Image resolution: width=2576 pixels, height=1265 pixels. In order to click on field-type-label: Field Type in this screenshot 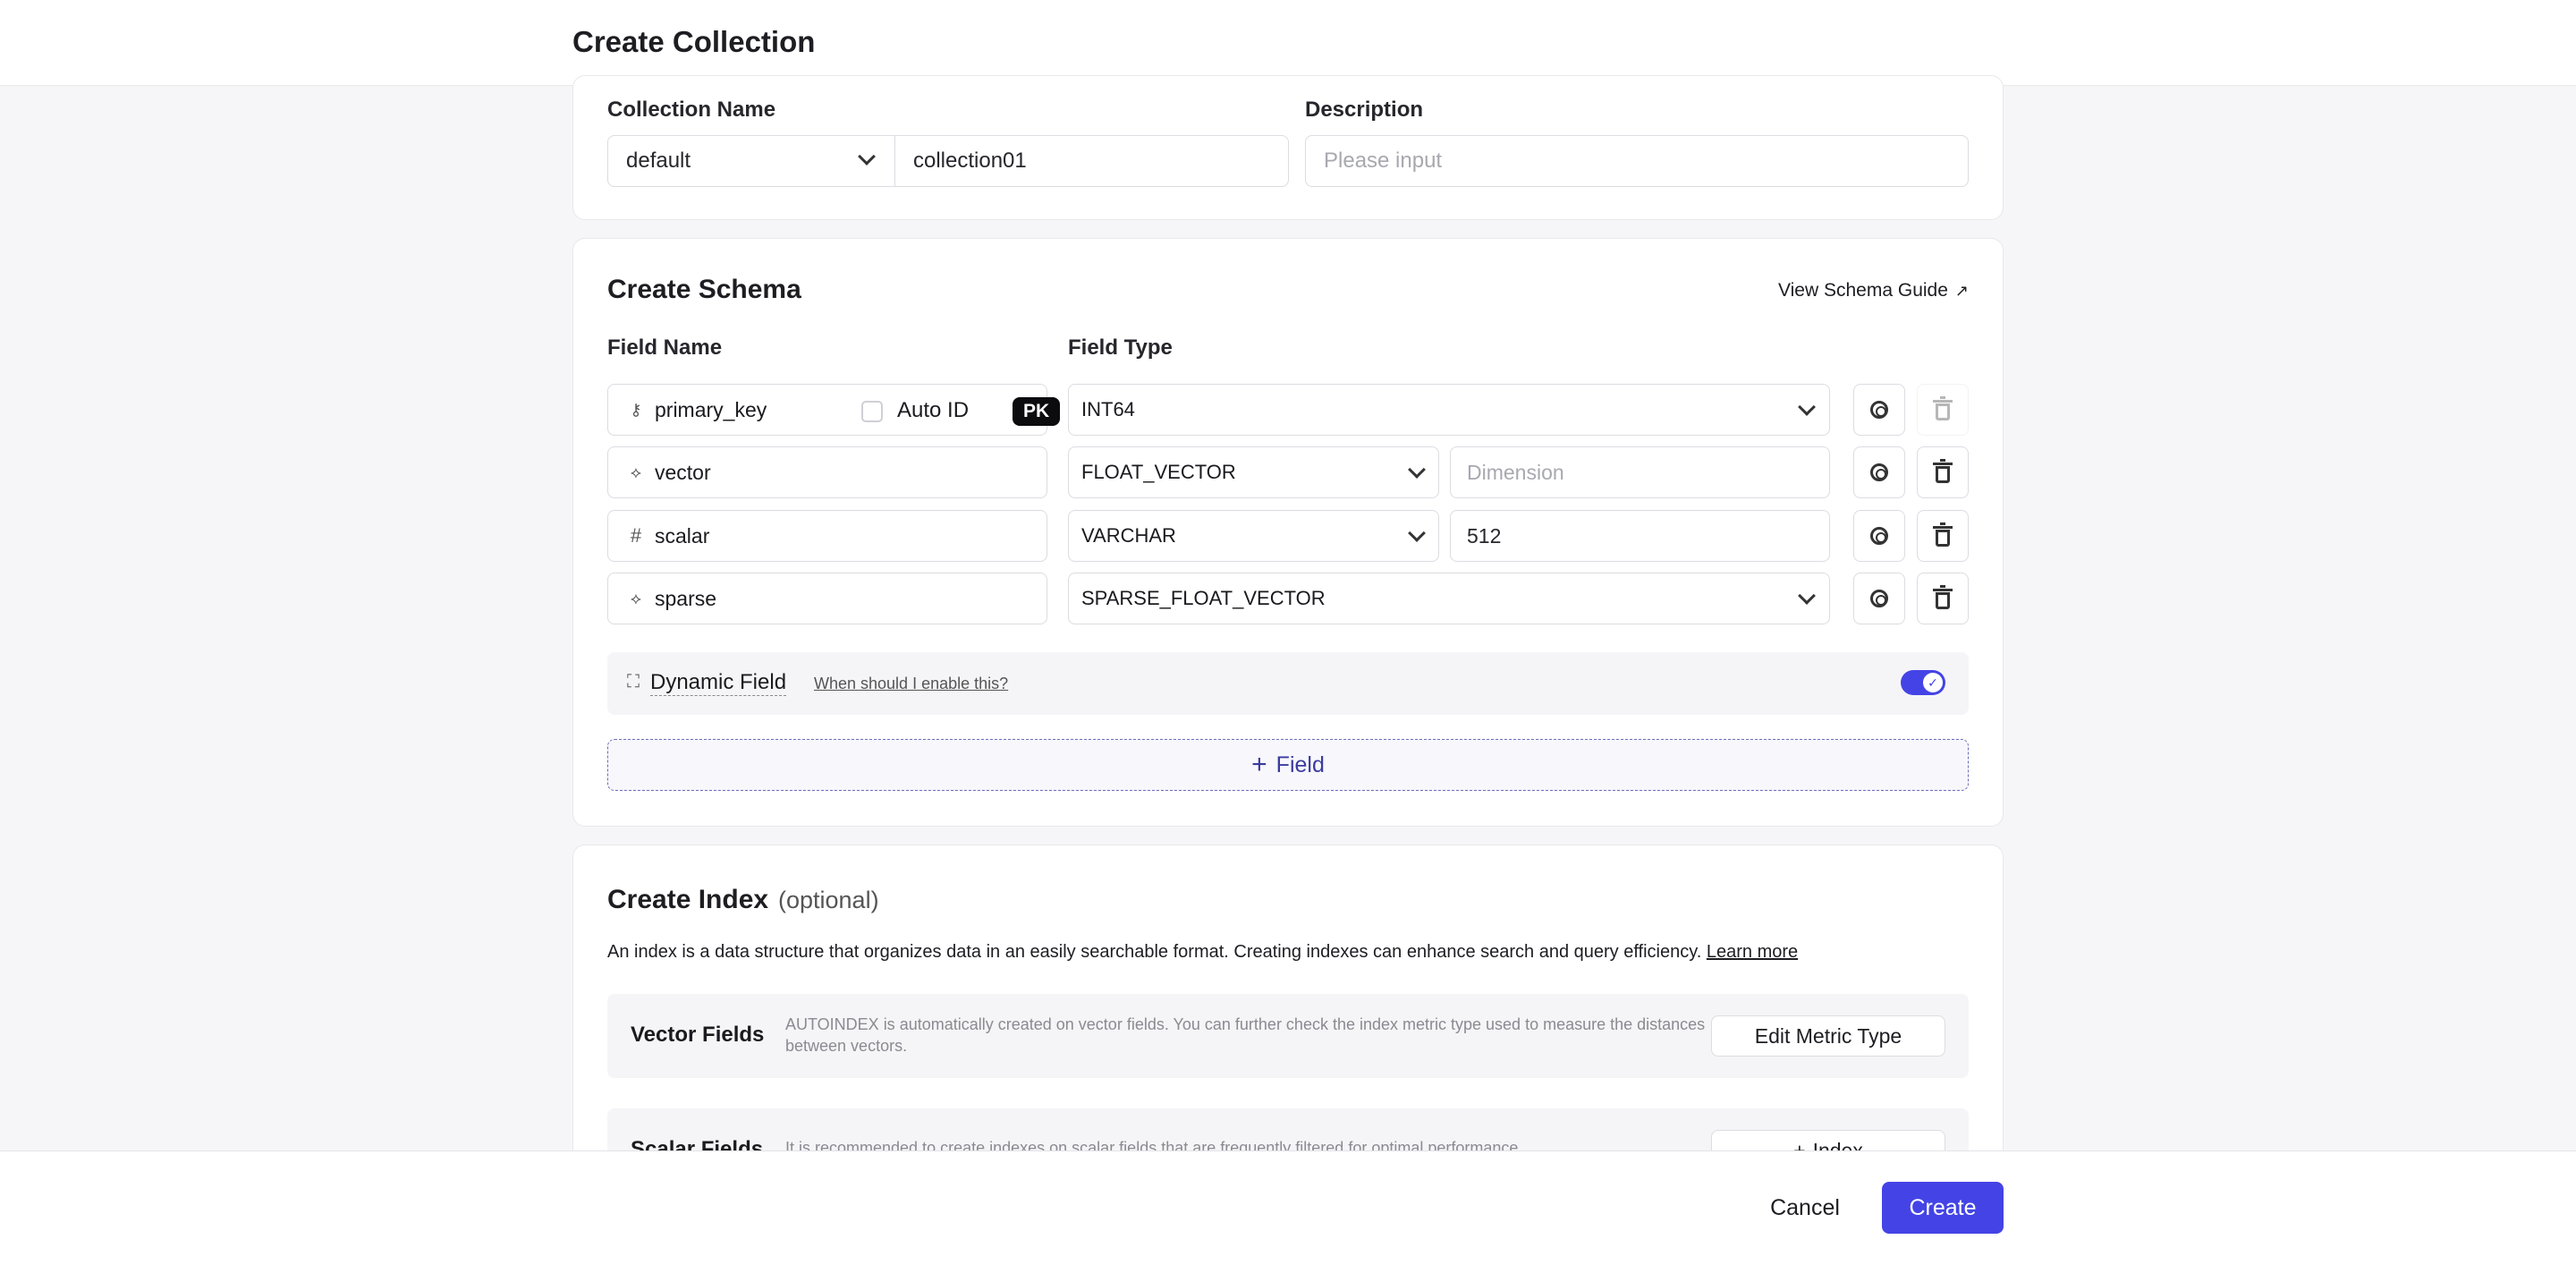, I will do `click(1120, 347)`.